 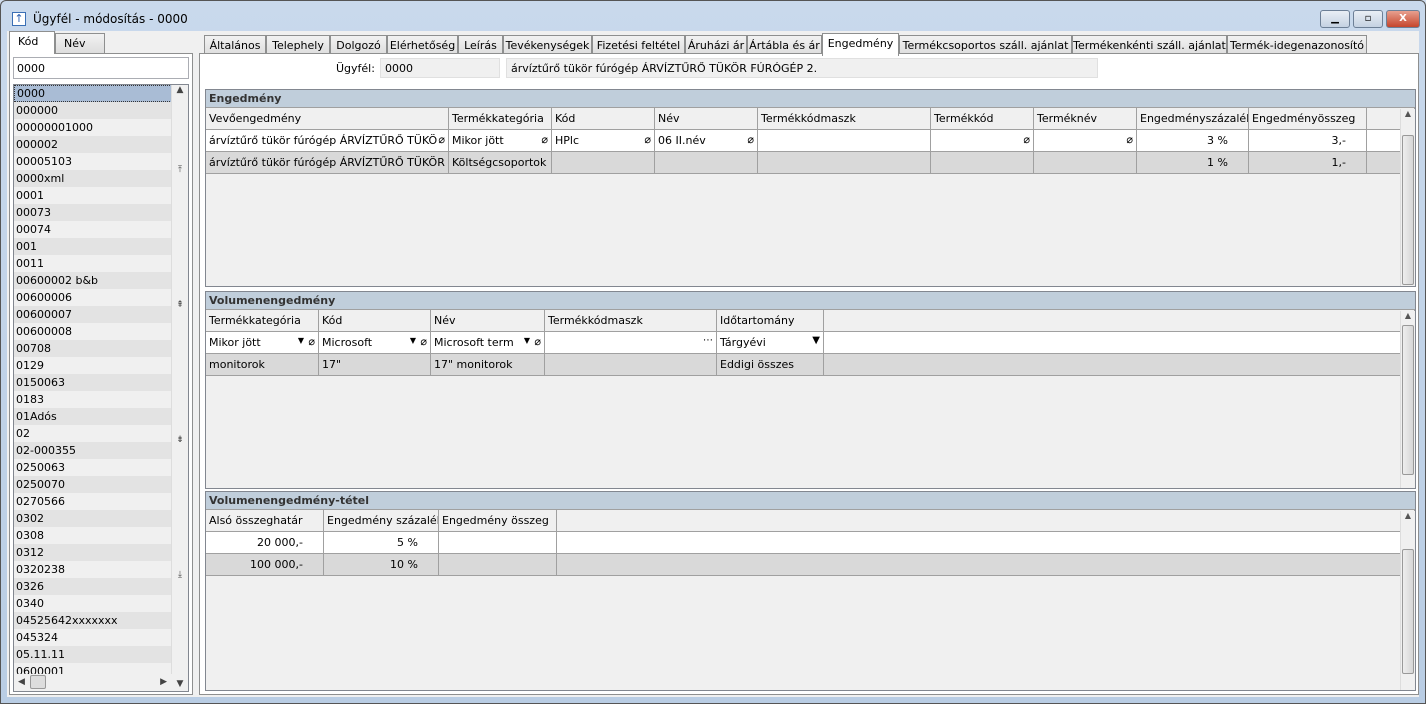 I want to click on list-item: 04525642xxxxxxx, so click(x=93, y=620).